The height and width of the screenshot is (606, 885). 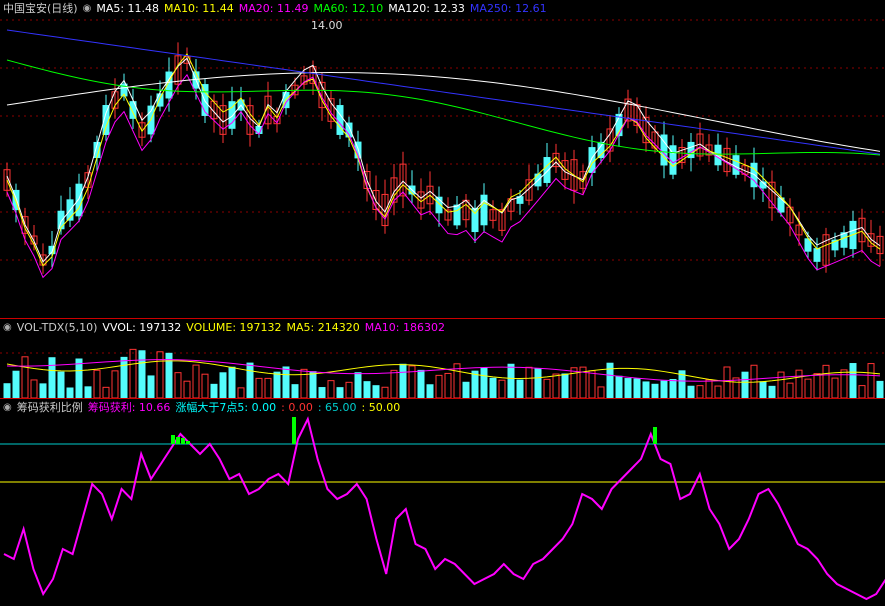 What do you see at coordinates (128, 8) in the screenshot?
I see `ma5-label: MA5: 11.48` at bounding box center [128, 8].